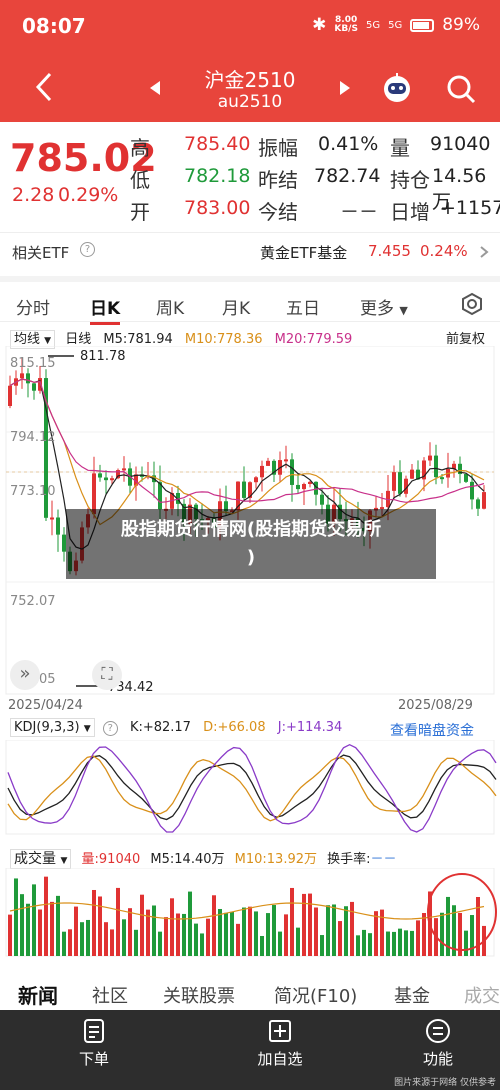 This screenshot has height=1090, width=500. What do you see at coordinates (250, 250) in the screenshot?
I see `related-etf-row: 相关ETF ? 黄金ETF基金 7.455 0.24%` at bounding box center [250, 250].